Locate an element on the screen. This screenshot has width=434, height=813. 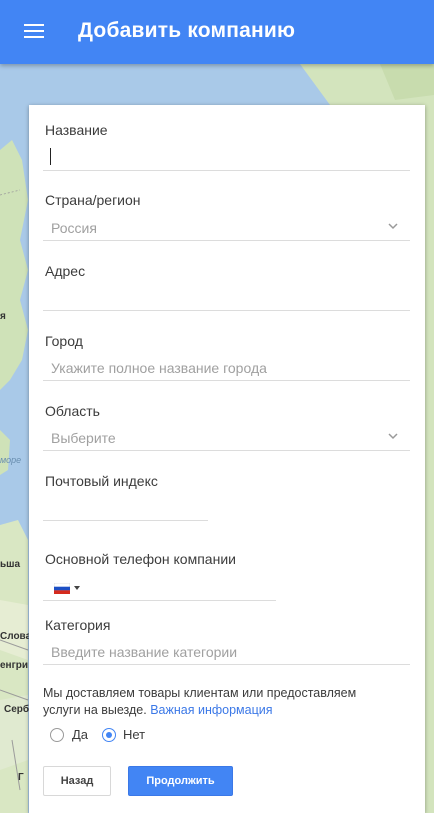
back-button: Назад is located at coordinates (77, 781).